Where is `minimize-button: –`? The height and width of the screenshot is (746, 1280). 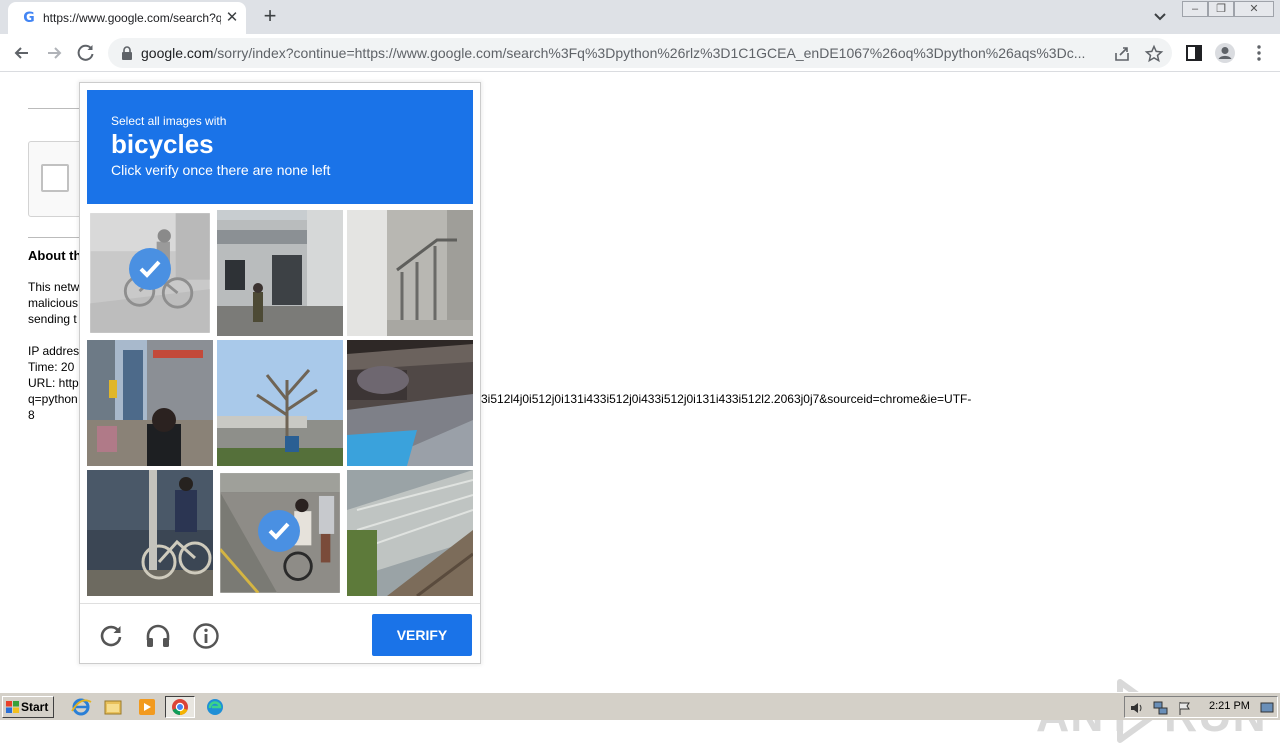 minimize-button: – is located at coordinates (1195, 9).